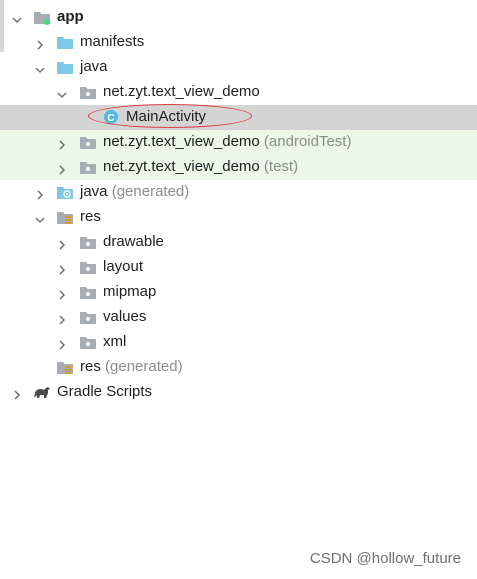 The width and height of the screenshot is (477, 579). I want to click on node-label: net.zyt.text_view_demo, so click(181, 92).